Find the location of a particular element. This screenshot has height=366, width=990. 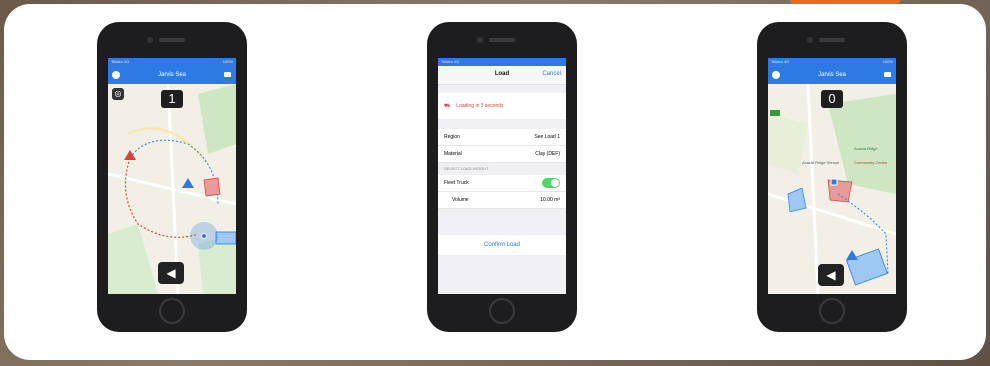

gps-target-icon: ◎ is located at coordinates (118, 94).